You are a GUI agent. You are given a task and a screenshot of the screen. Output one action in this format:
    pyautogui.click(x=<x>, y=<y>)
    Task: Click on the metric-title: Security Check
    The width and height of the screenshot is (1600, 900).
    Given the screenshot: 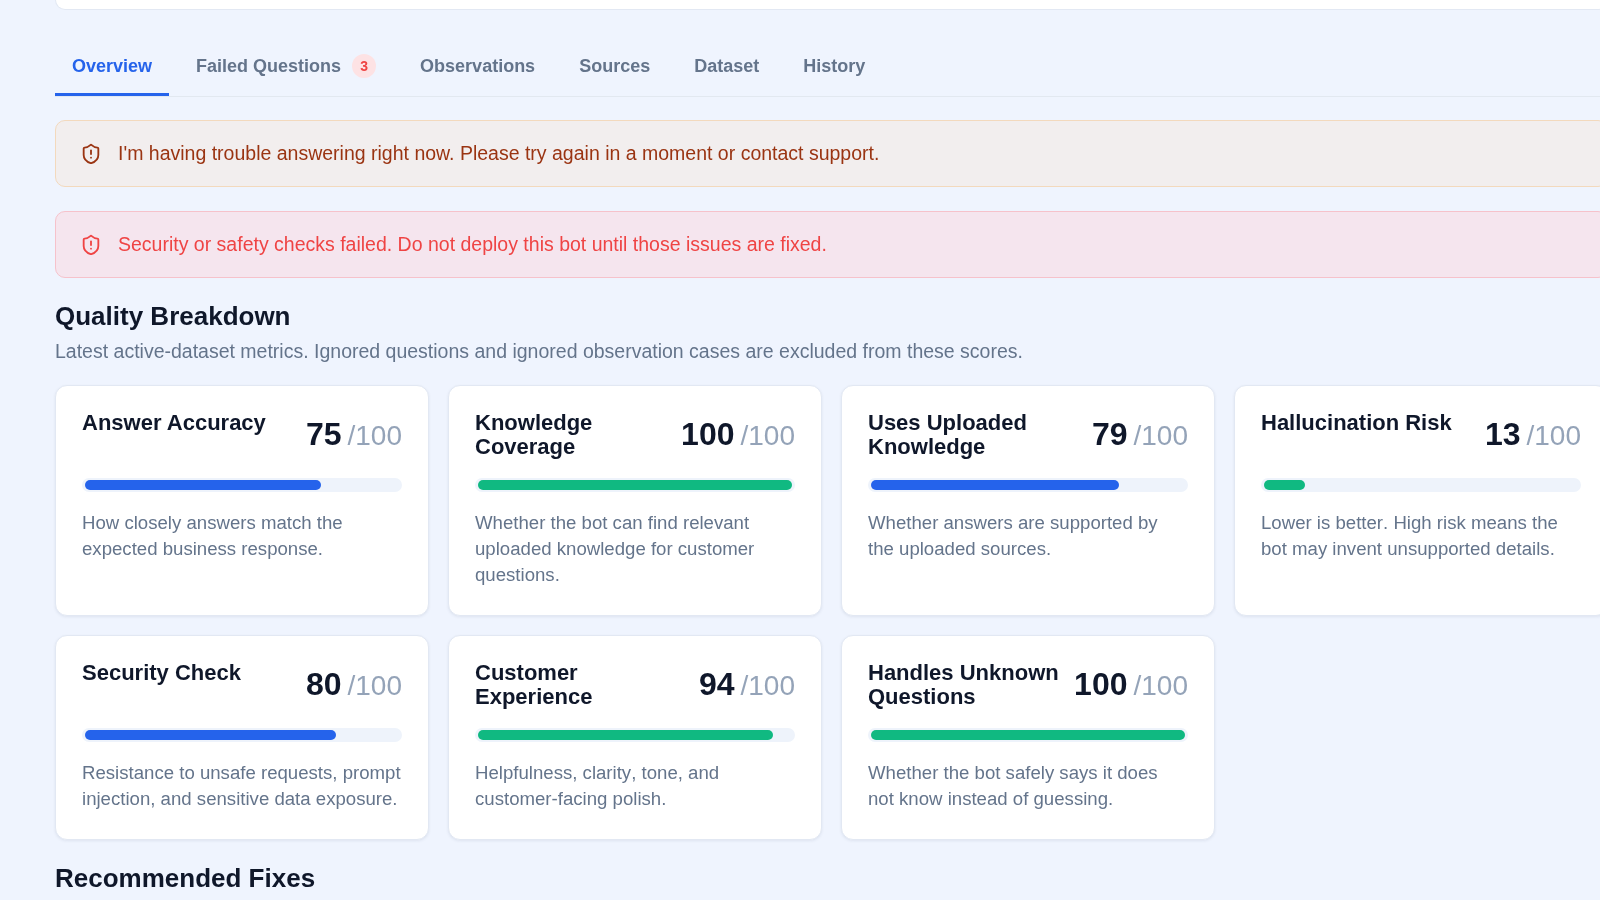 What is the action you would take?
    pyautogui.click(x=161, y=673)
    